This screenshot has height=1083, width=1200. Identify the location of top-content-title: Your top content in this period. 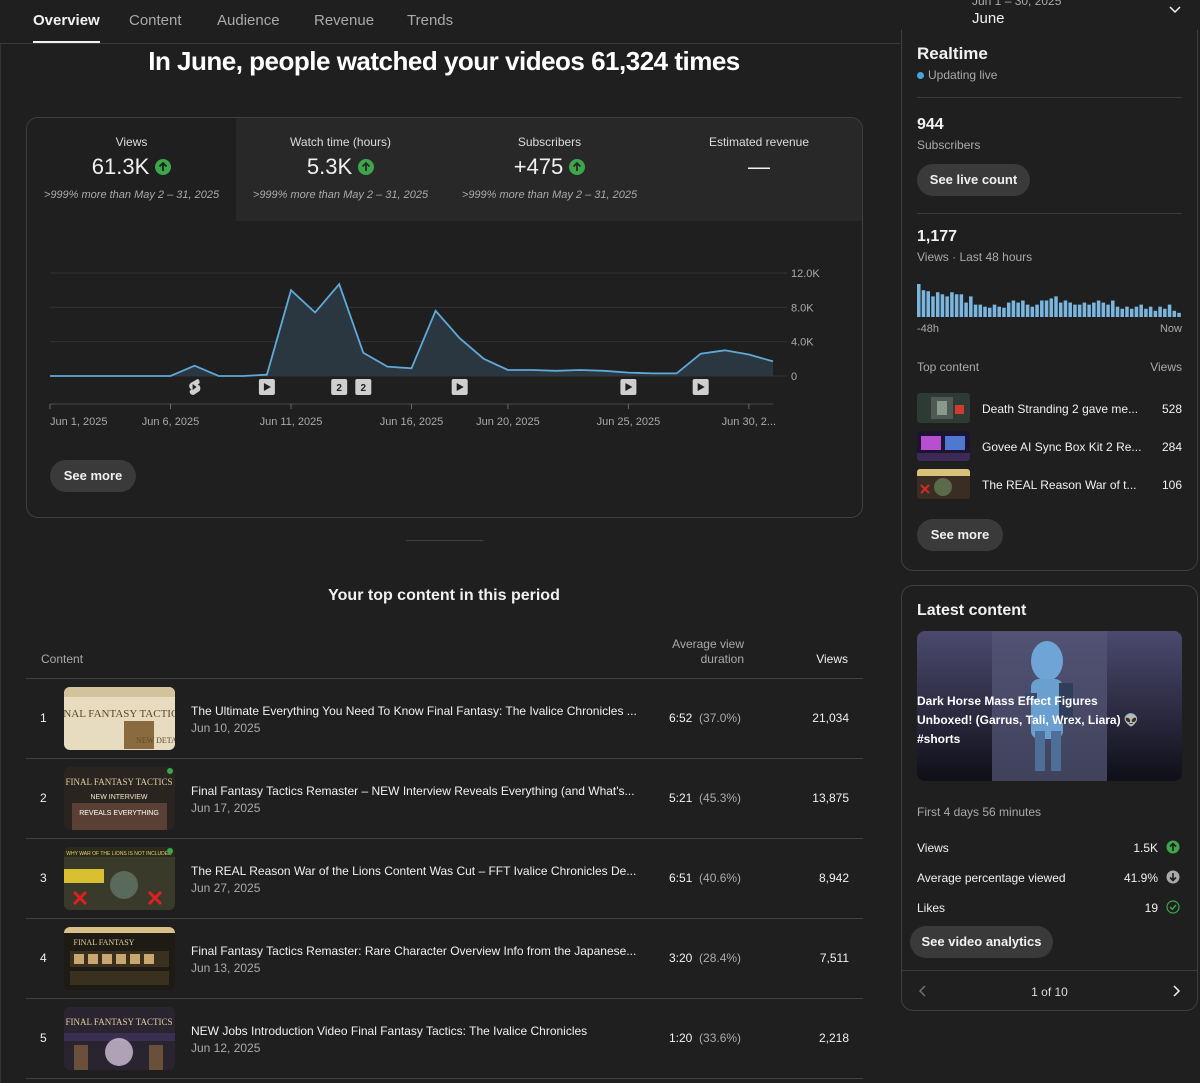
(444, 595).